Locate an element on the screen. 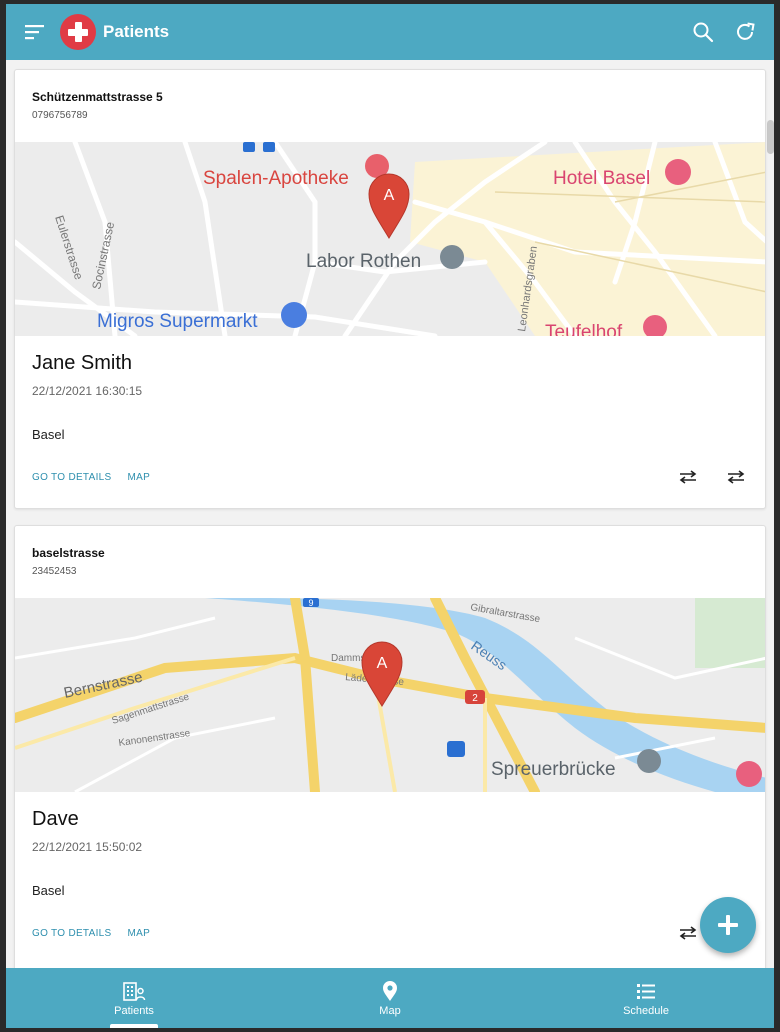  patient-address: baselstrasse is located at coordinates (68, 553).